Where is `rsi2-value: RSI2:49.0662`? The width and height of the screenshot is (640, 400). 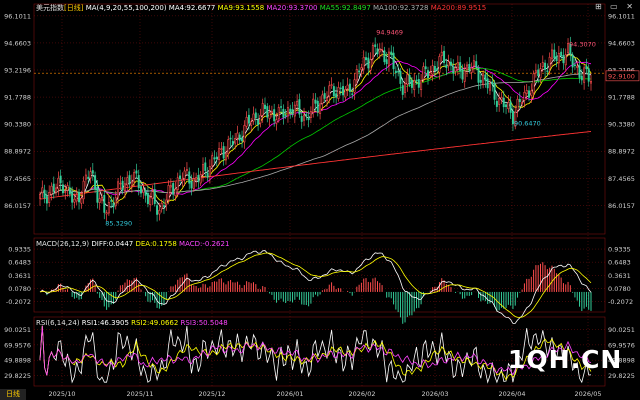
rsi2-value: RSI2:49.0662 is located at coordinates (155, 323).